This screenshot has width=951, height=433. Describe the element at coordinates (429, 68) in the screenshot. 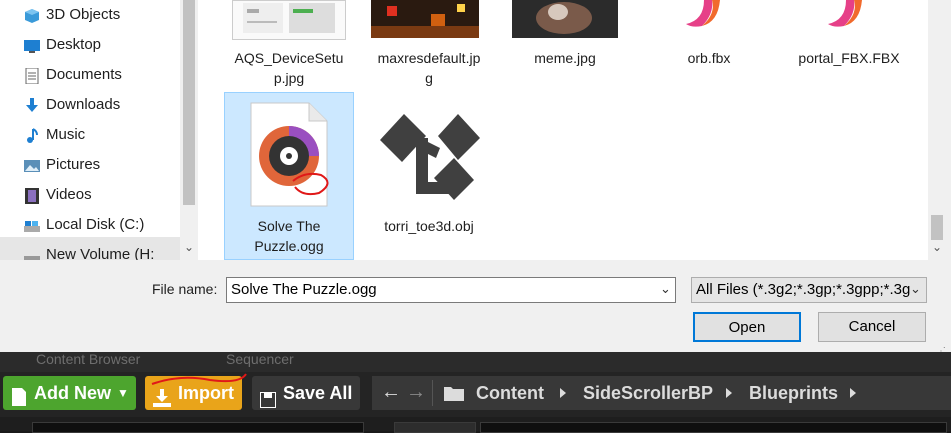

I see `file-name-label: maxresdefault.jp g` at that location.